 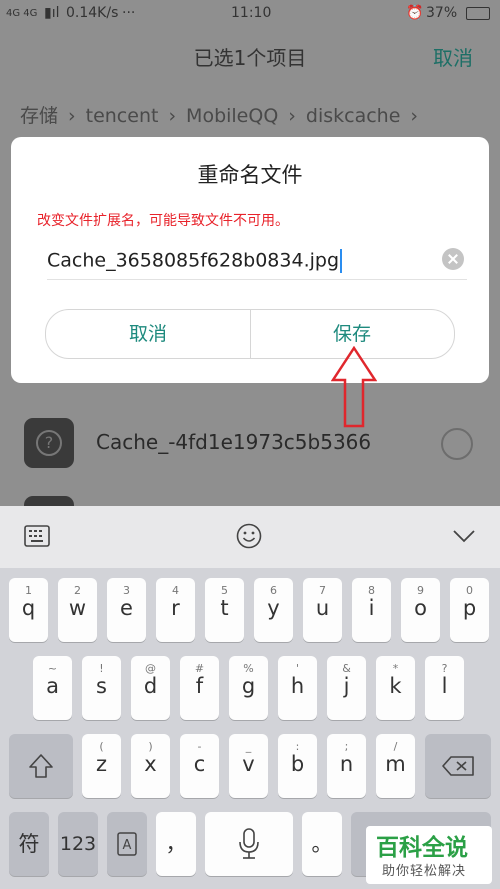 What do you see at coordinates (199, 766) in the screenshot?
I see `key-c: -c` at bounding box center [199, 766].